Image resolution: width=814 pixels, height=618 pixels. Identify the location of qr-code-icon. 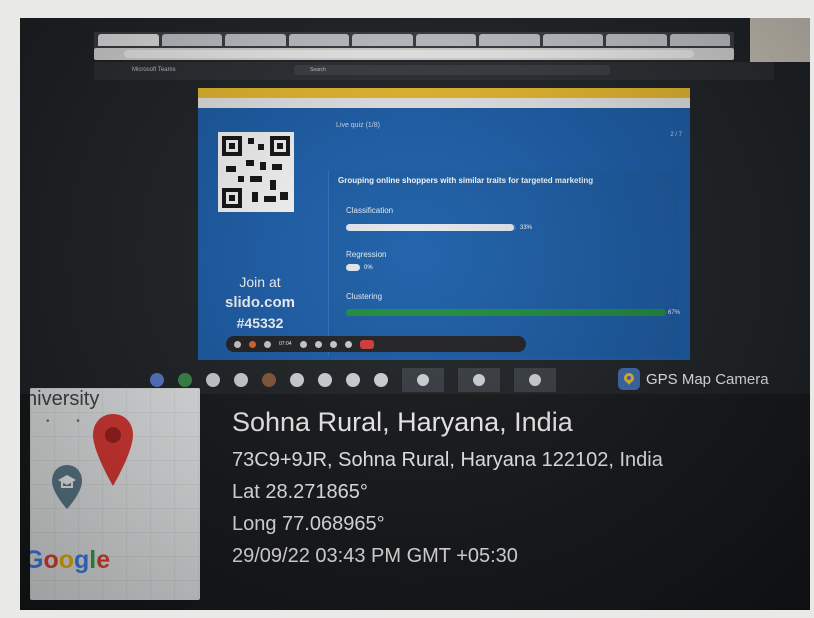
(256, 172).